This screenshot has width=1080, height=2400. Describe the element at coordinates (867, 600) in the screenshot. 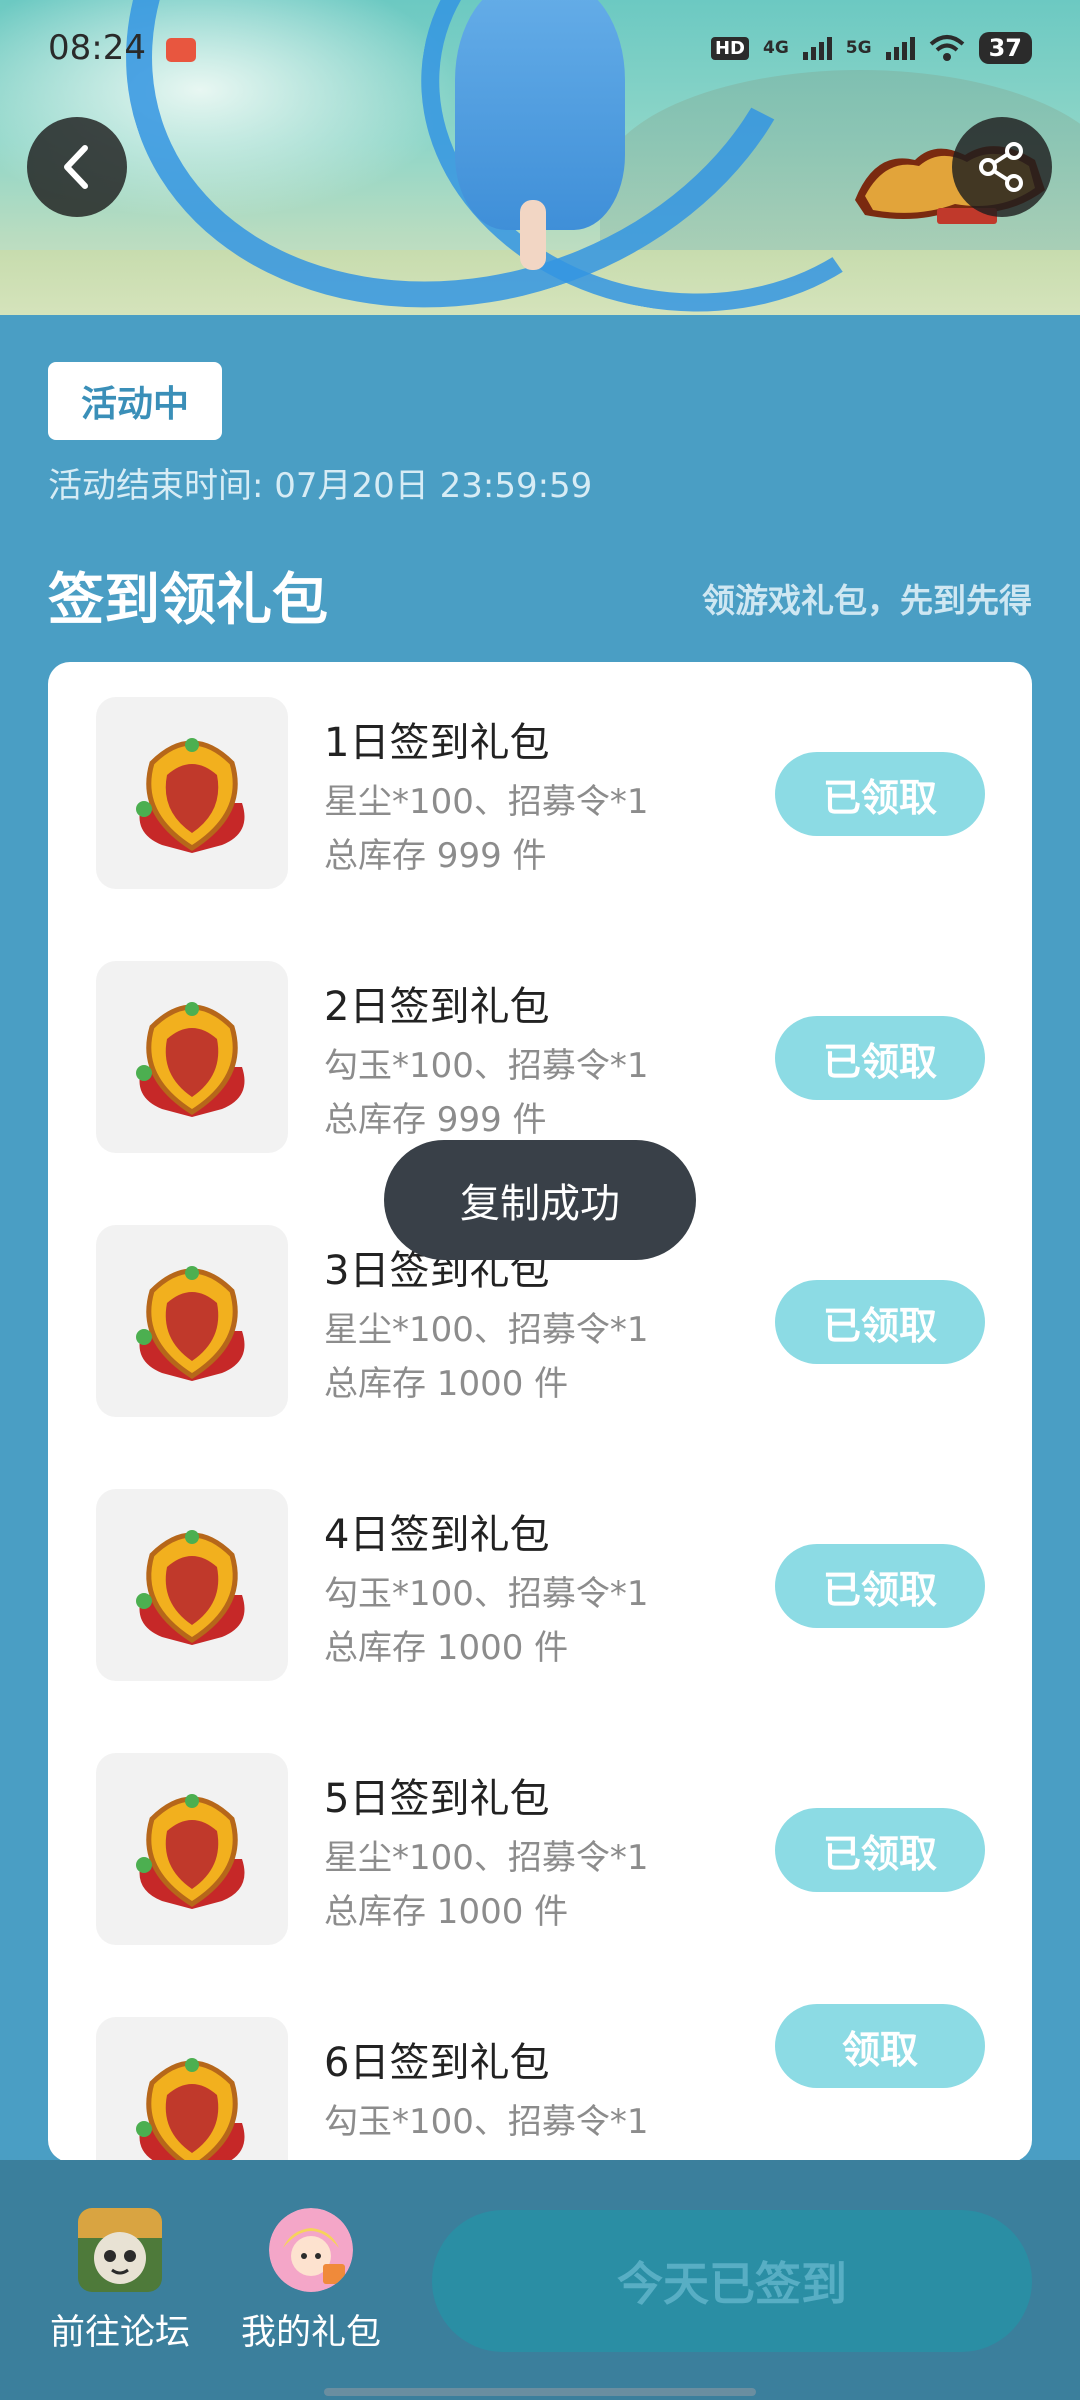

I see `section-subtitle: 领游戏礼包，先到先得` at that location.